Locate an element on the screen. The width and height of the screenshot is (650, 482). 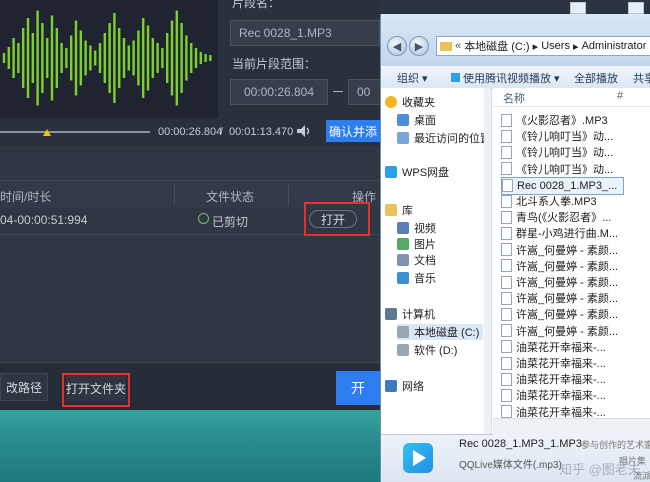
seek-marker is located at coordinates (47, 132).